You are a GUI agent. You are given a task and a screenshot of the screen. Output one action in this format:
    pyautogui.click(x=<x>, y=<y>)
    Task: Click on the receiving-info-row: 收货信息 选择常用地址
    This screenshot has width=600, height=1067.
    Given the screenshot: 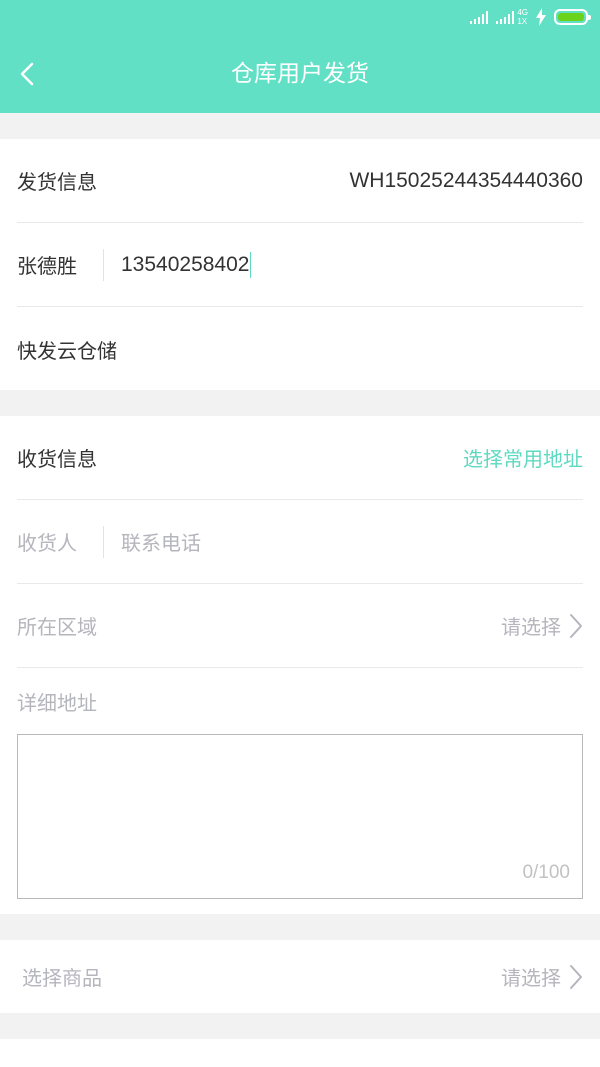 What is the action you would take?
    pyautogui.click(x=300, y=458)
    